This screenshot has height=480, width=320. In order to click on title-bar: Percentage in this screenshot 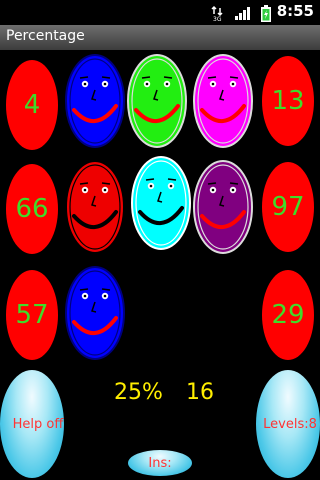, I will do `click(160, 37)`.